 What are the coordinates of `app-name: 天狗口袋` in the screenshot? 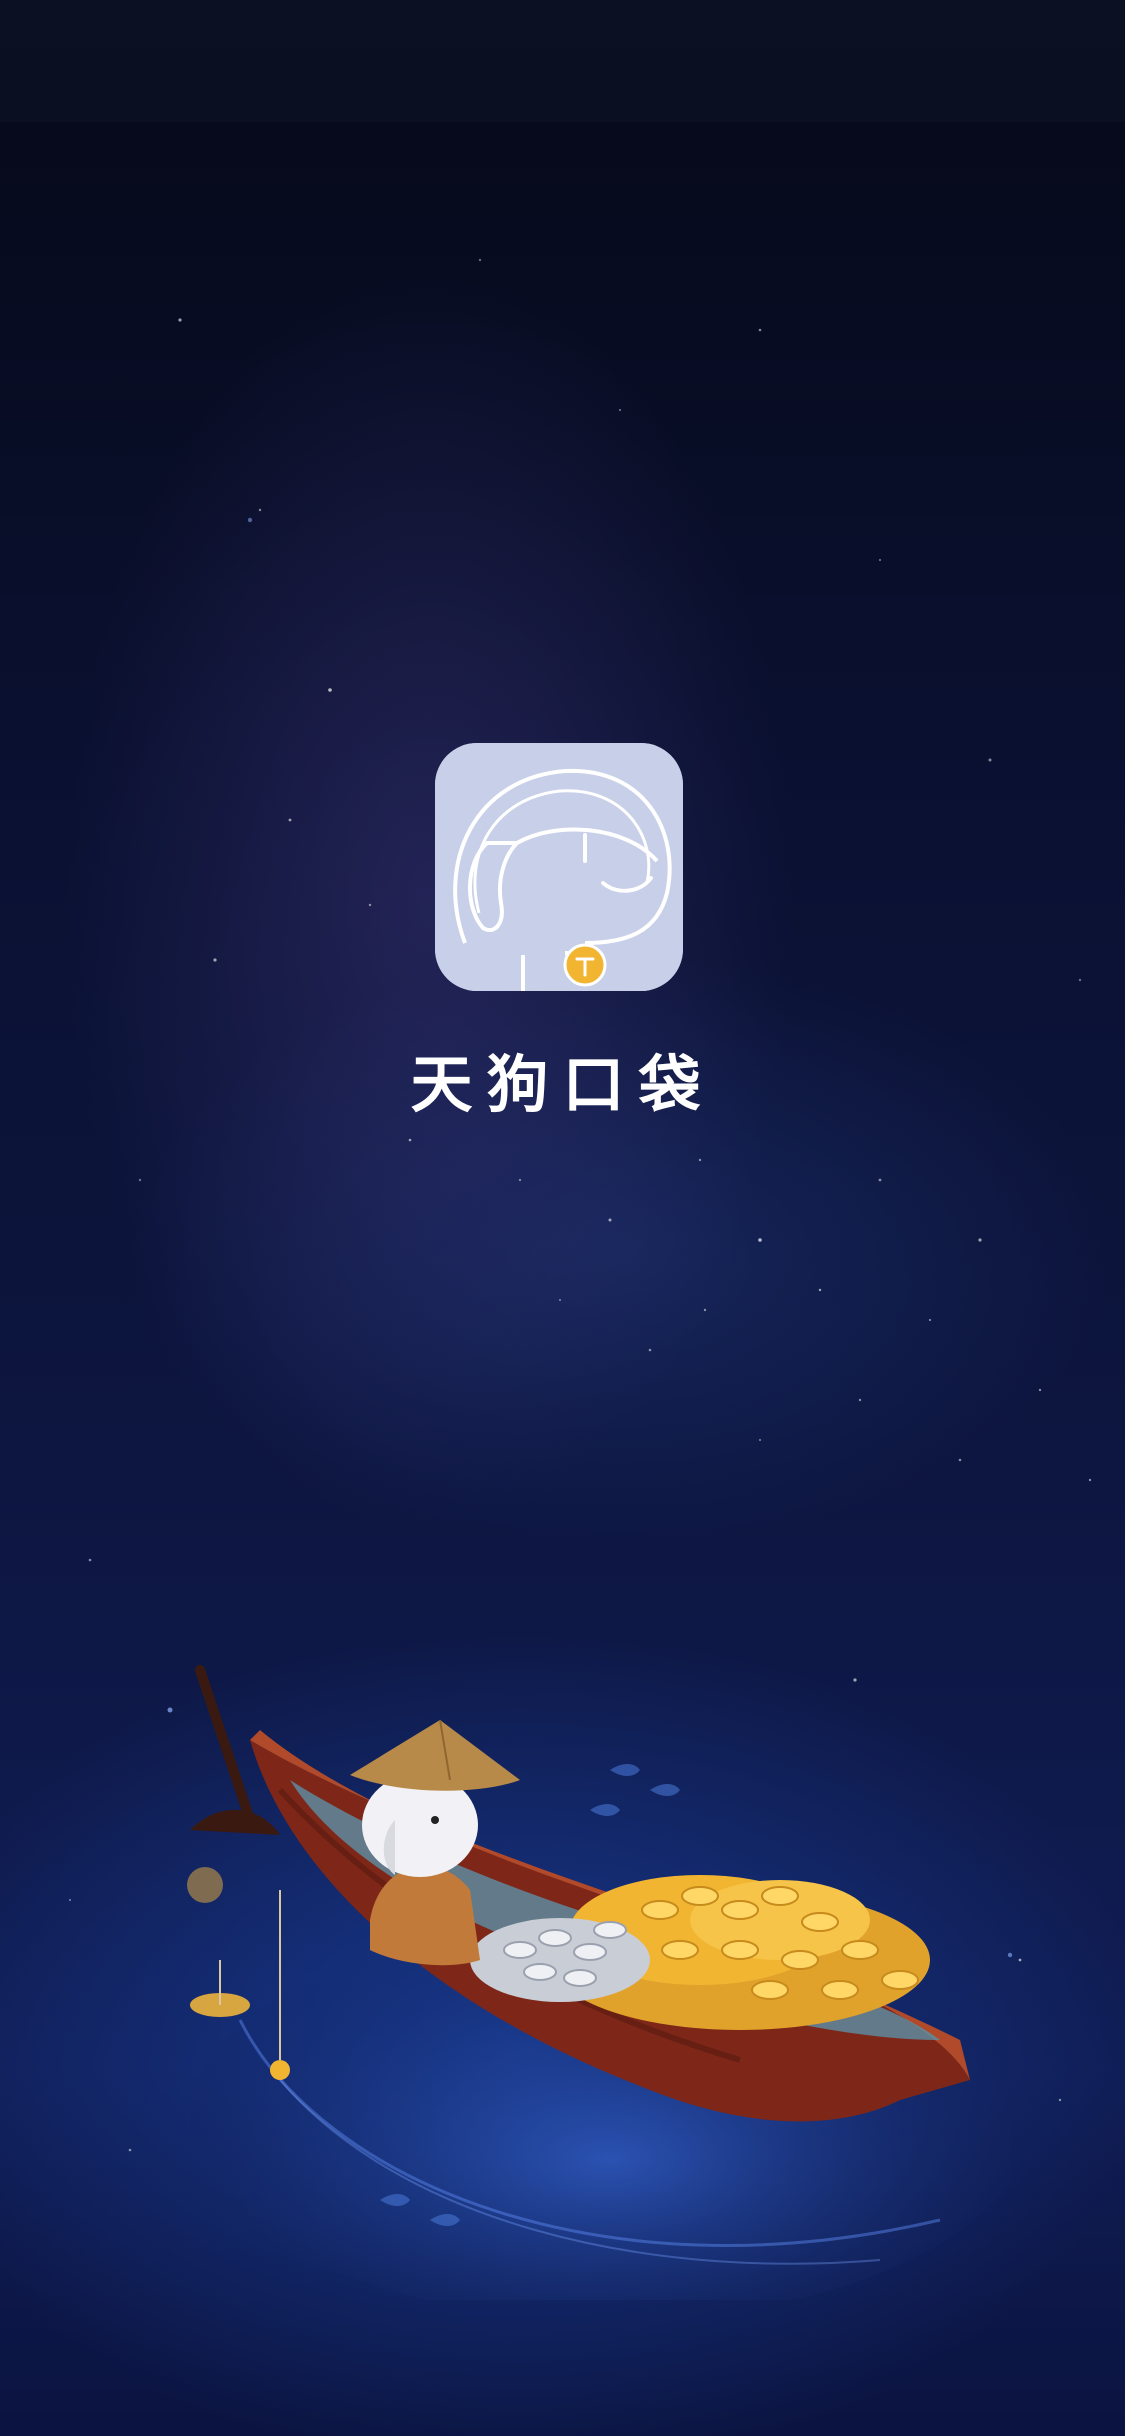 It's located at (562, 1084).